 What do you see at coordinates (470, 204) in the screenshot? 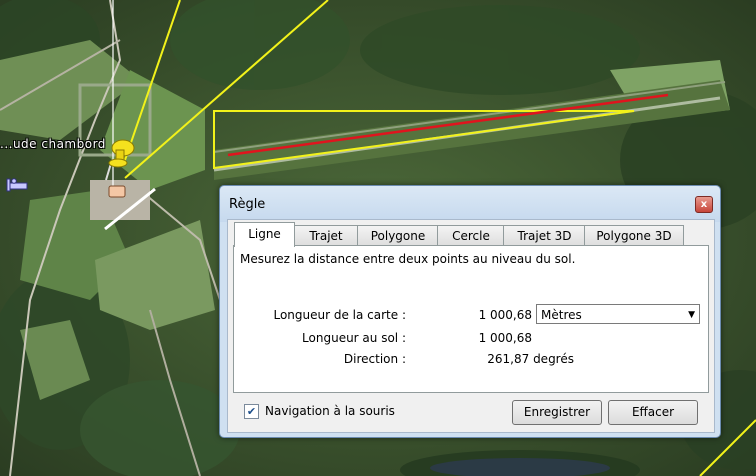
I see `dialog-title-bar: Règle x` at bounding box center [470, 204].